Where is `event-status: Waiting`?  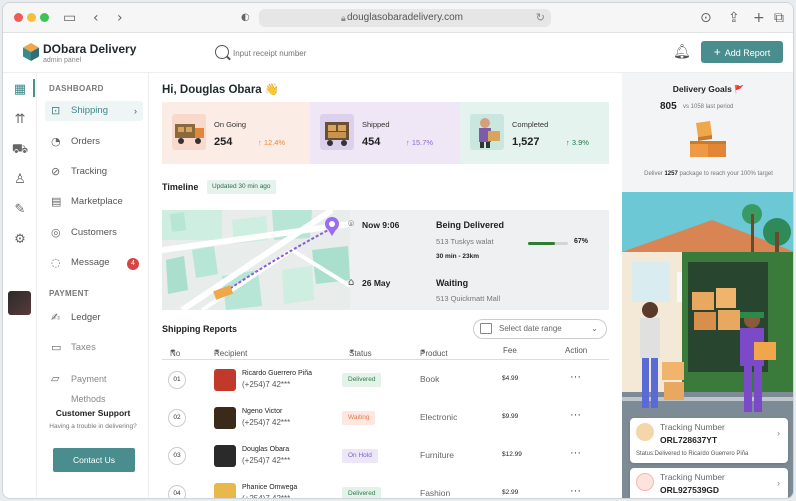 event-status: Waiting is located at coordinates (452, 283).